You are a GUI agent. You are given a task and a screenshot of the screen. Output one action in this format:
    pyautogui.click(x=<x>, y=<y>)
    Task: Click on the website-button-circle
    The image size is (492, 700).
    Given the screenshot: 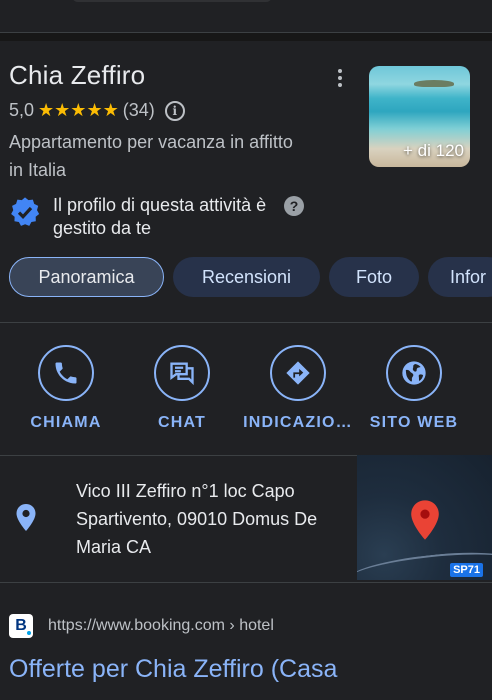 What is the action you would take?
    pyautogui.click(x=414, y=373)
    